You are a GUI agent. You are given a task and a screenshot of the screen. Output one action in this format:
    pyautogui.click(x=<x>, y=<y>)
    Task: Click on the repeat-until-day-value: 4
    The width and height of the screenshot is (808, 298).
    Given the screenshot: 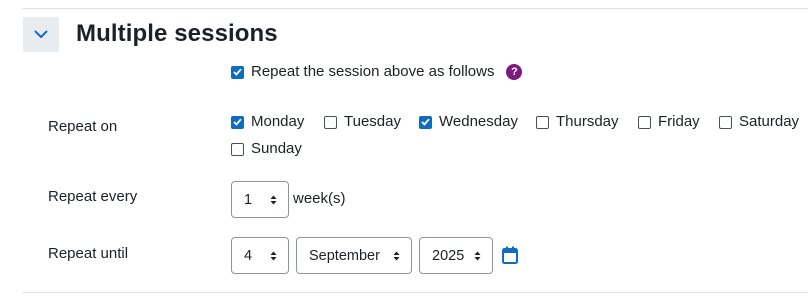 What is the action you would take?
    pyautogui.click(x=248, y=255)
    